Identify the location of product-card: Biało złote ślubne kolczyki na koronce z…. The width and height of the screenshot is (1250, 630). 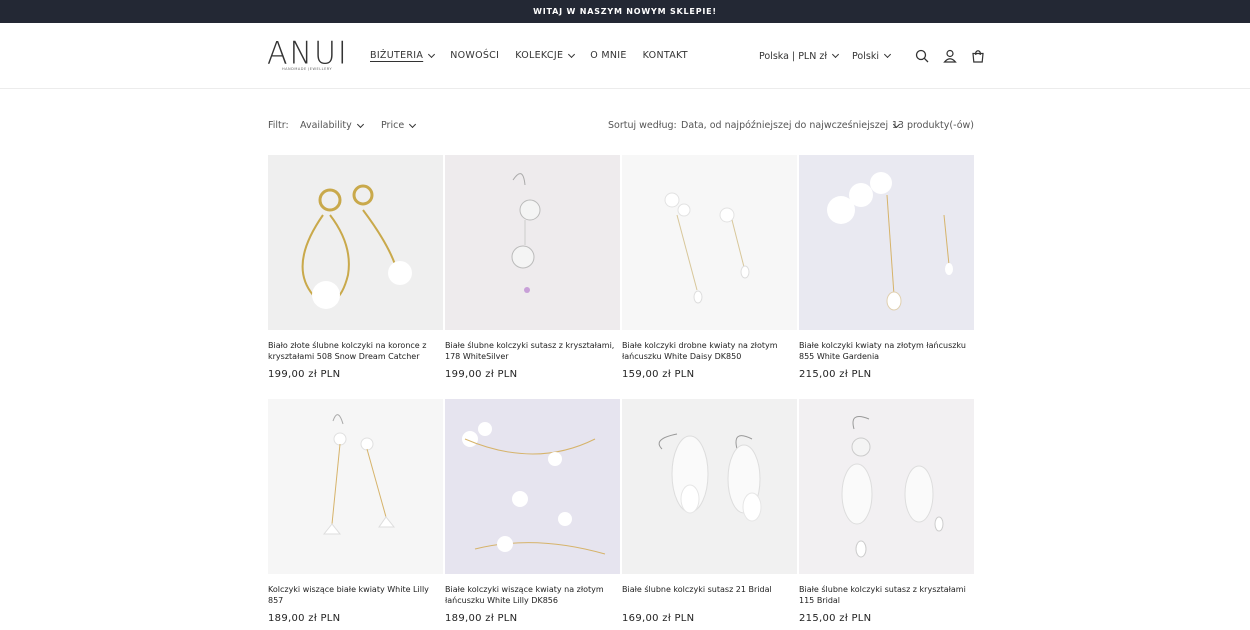
(355, 267).